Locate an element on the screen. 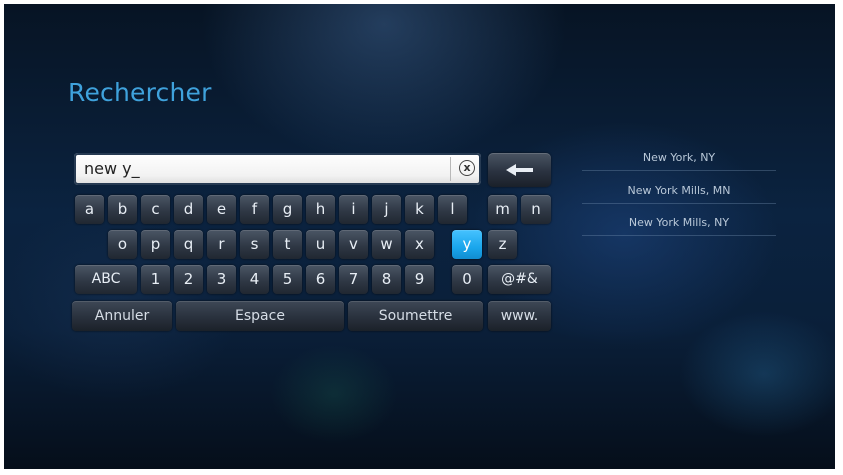  key-p: p is located at coordinates (155, 244).